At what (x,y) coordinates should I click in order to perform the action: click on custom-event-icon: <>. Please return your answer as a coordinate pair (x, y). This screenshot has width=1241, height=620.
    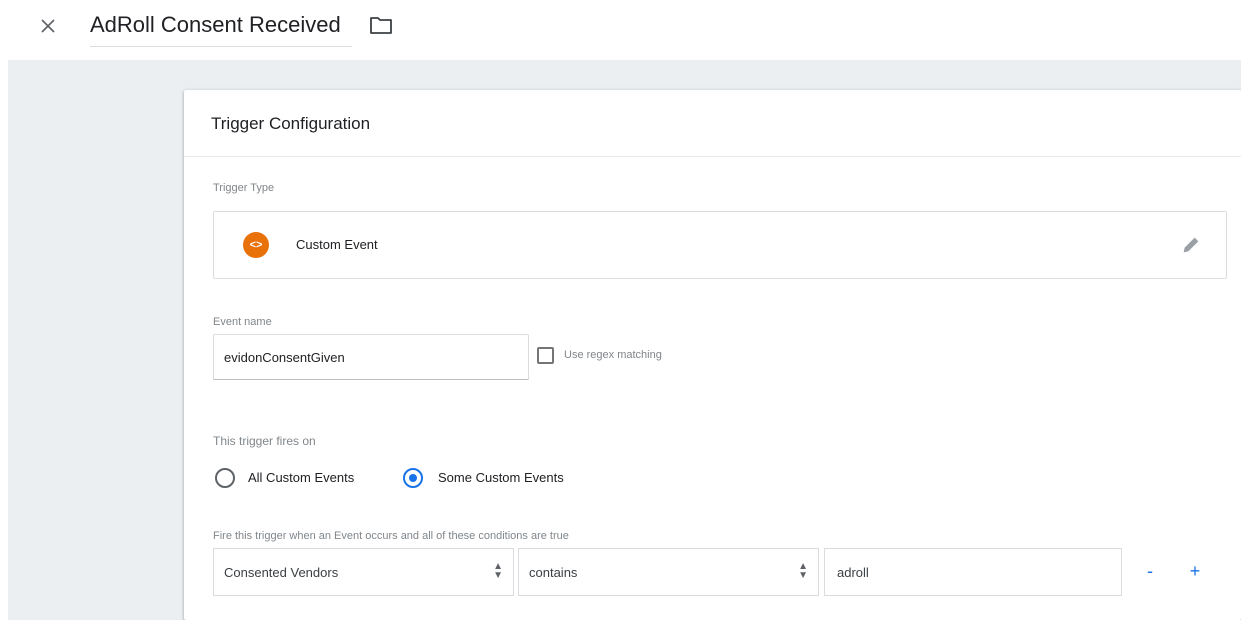
    Looking at the image, I should click on (256, 245).